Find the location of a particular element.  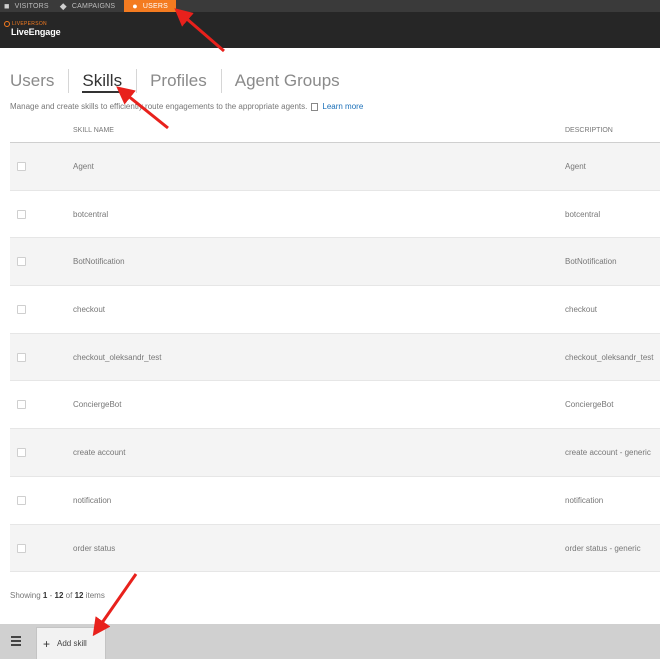

skill-name: Agent is located at coordinates (83, 166).